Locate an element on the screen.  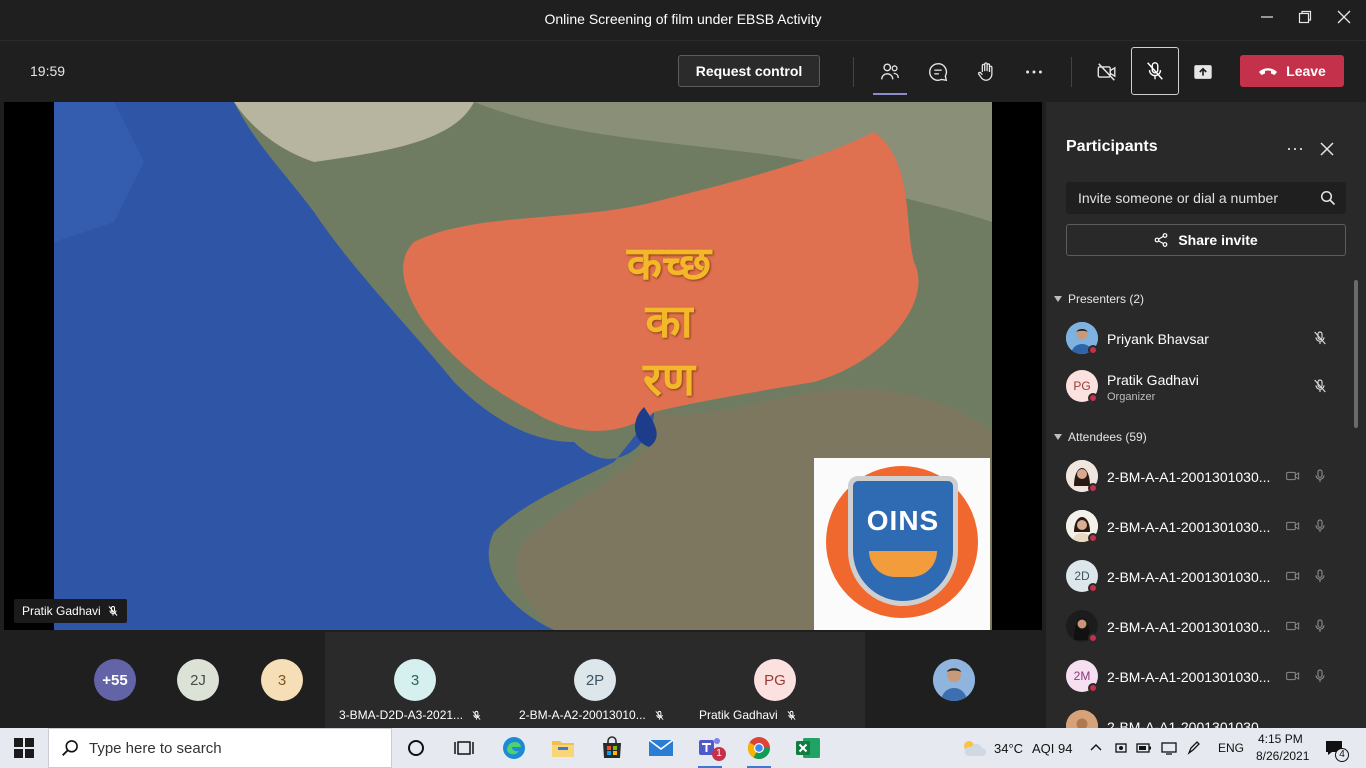
map-caption-line: का is located at coordinates (669, 321).